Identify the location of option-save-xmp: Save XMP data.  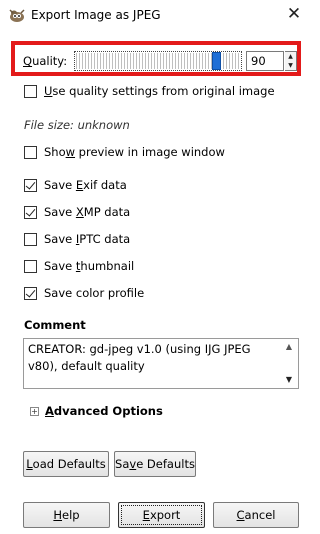
(77, 212).